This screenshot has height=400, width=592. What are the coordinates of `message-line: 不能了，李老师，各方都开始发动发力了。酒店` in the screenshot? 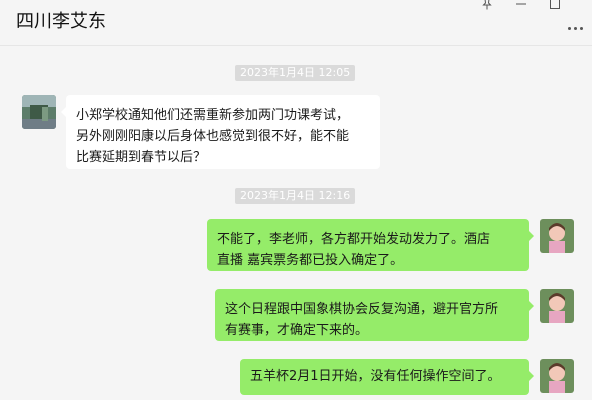 It's located at (354, 239).